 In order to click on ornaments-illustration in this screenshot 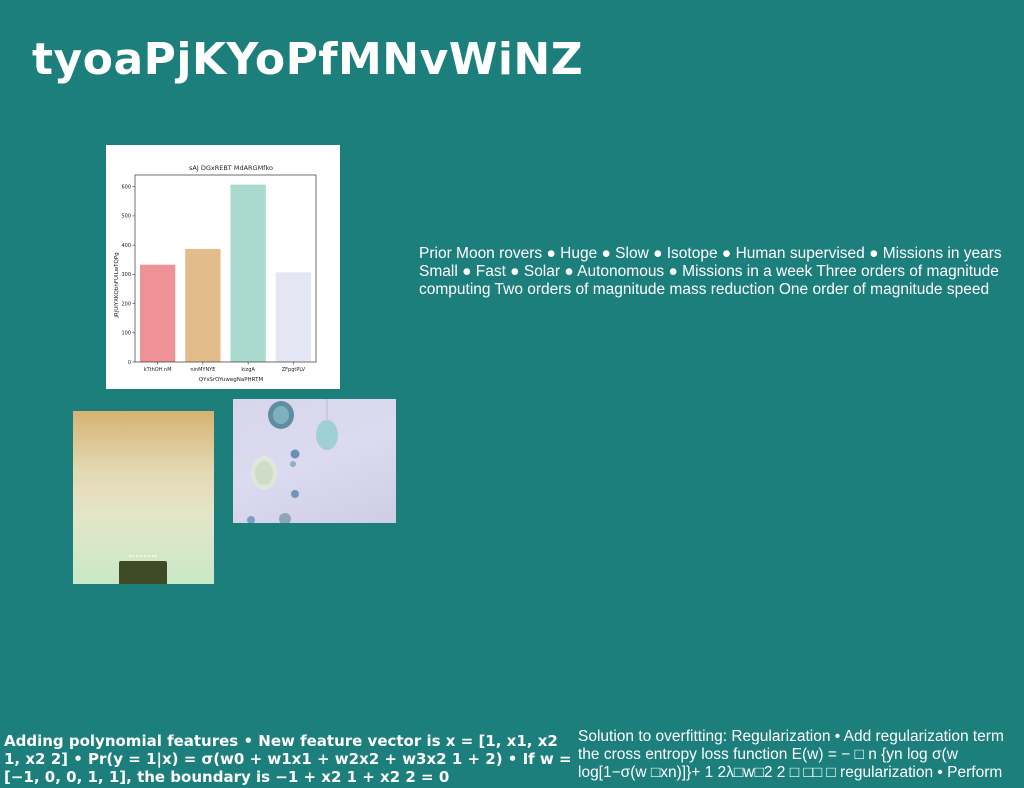, I will do `click(292, 461)`.